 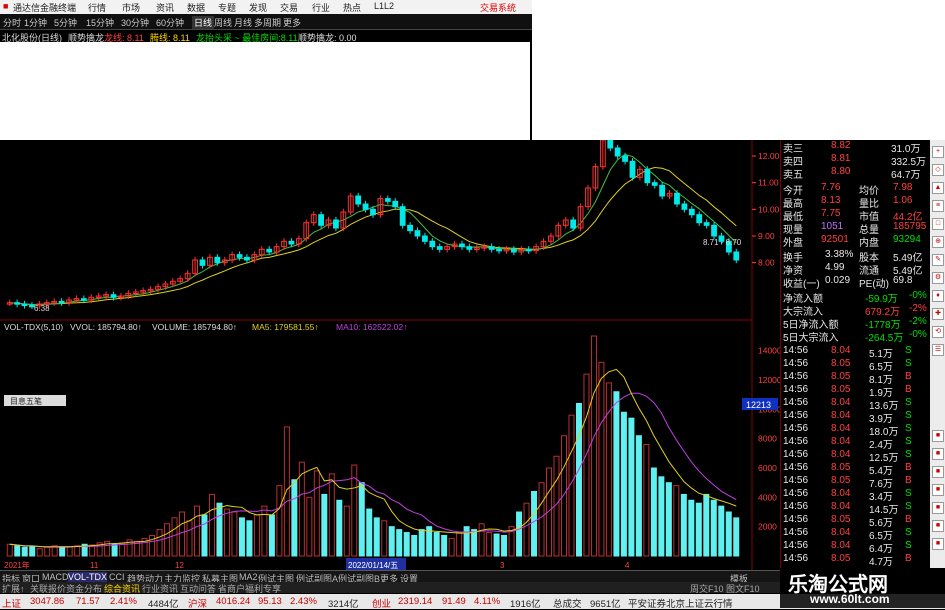 I want to click on period-tab-60min: 60分钟, so click(x=170, y=22).